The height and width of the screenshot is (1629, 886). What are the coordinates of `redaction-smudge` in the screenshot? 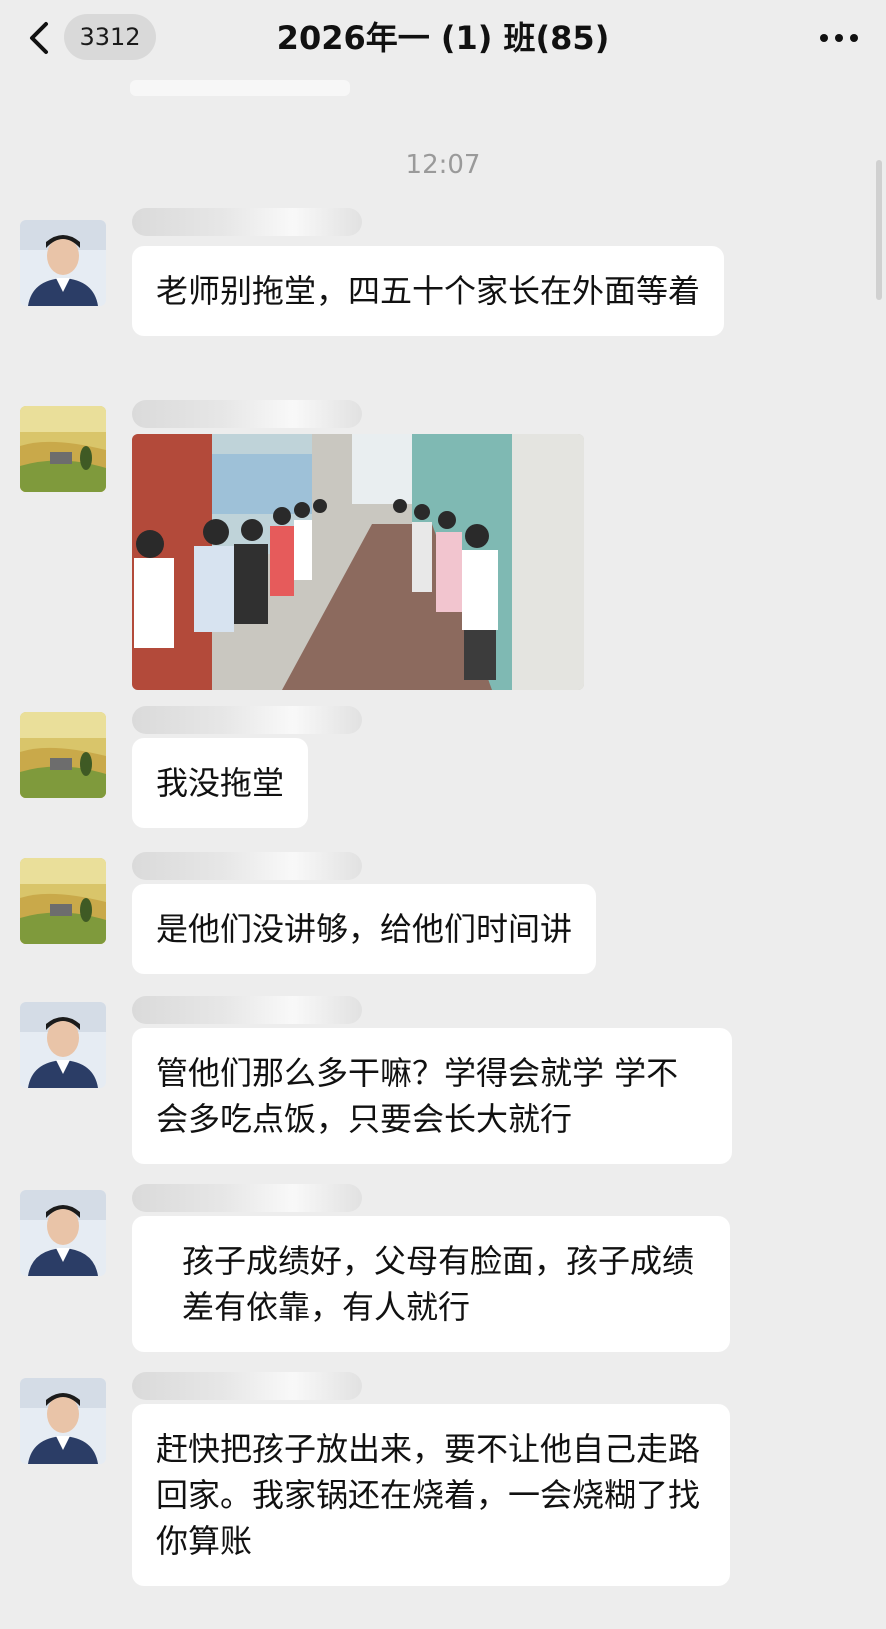 It's located at (240, 88).